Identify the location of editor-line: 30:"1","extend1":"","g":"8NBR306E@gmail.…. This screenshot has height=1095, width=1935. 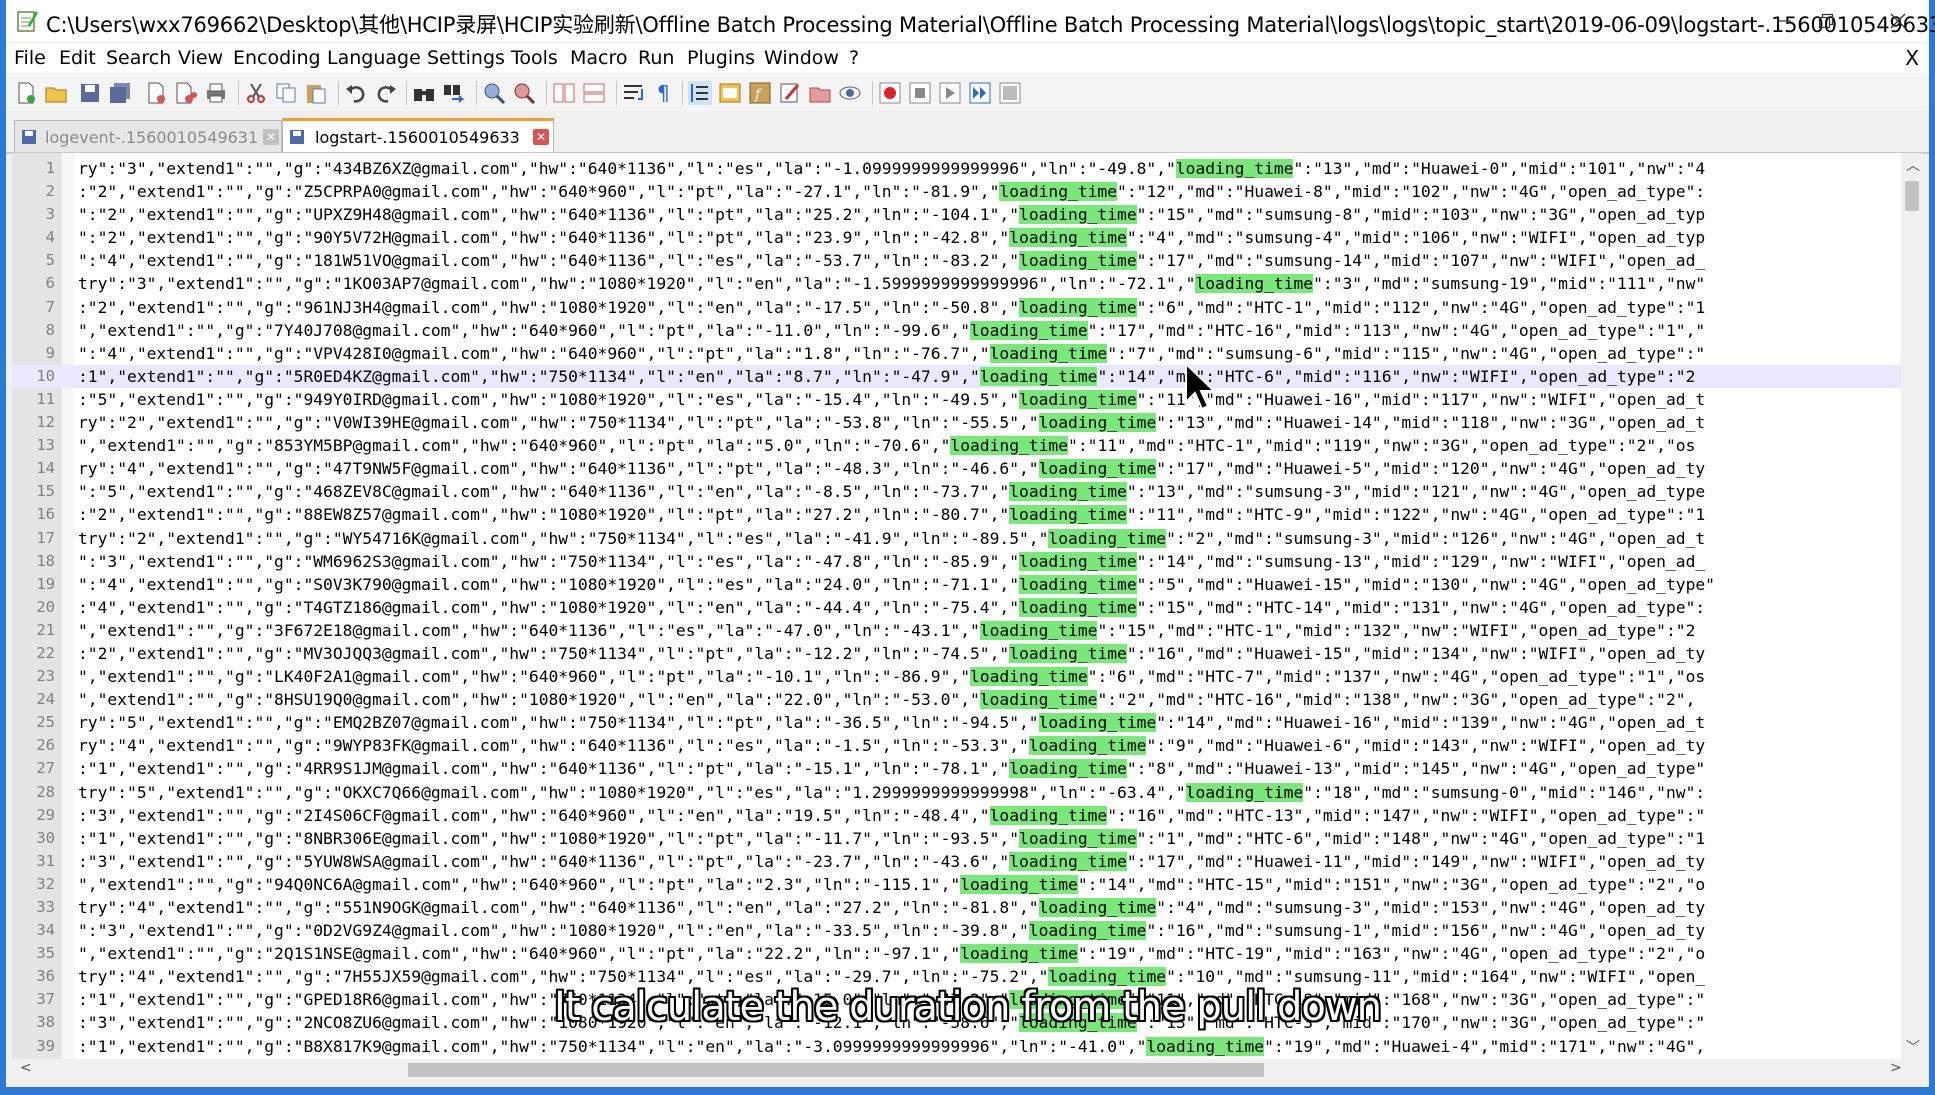
(958, 838).